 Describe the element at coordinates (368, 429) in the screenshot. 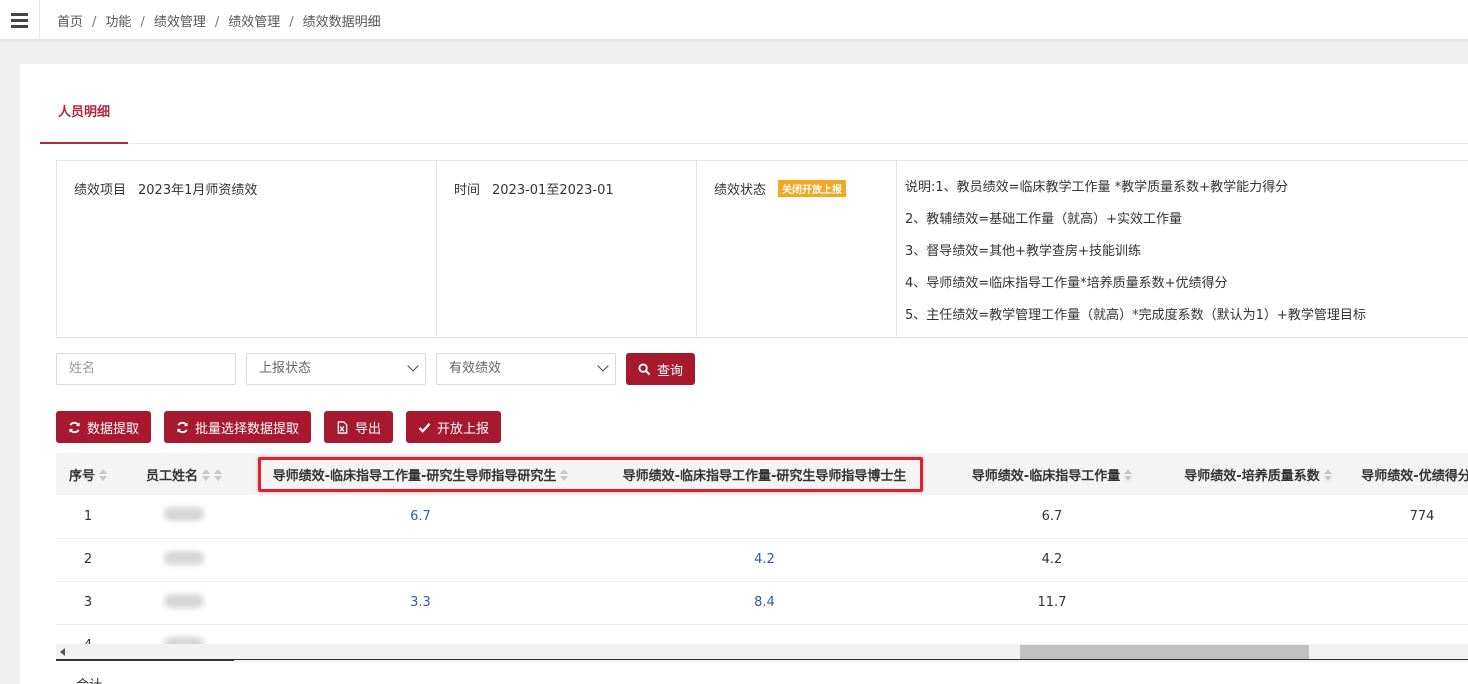

I see `export-label: 导出` at that location.